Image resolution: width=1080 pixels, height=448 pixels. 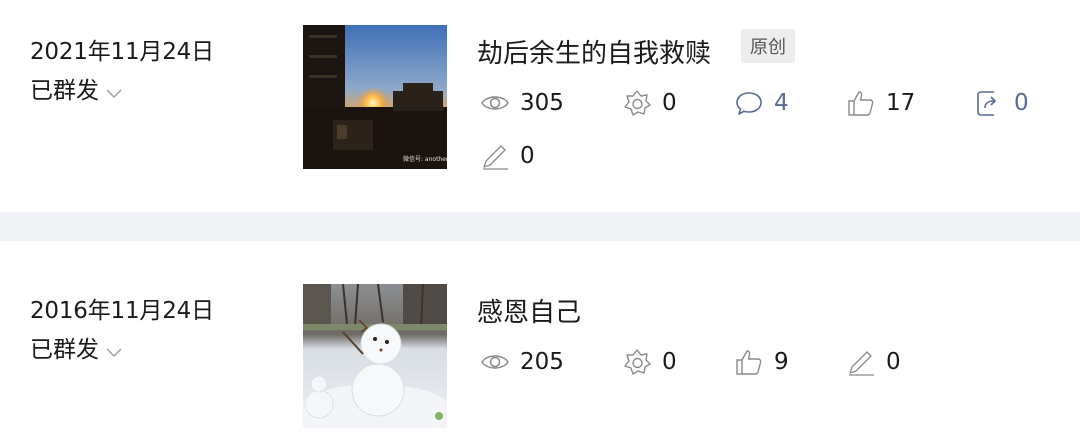 I want to click on article-title: 感恩自己, so click(x=529, y=310).